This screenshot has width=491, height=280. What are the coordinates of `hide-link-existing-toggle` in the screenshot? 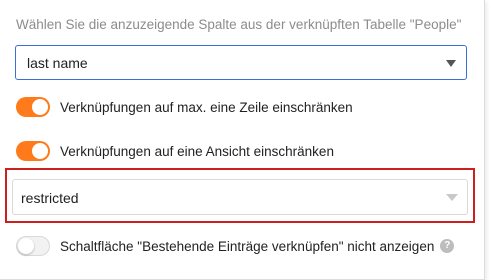 It's located at (33, 246).